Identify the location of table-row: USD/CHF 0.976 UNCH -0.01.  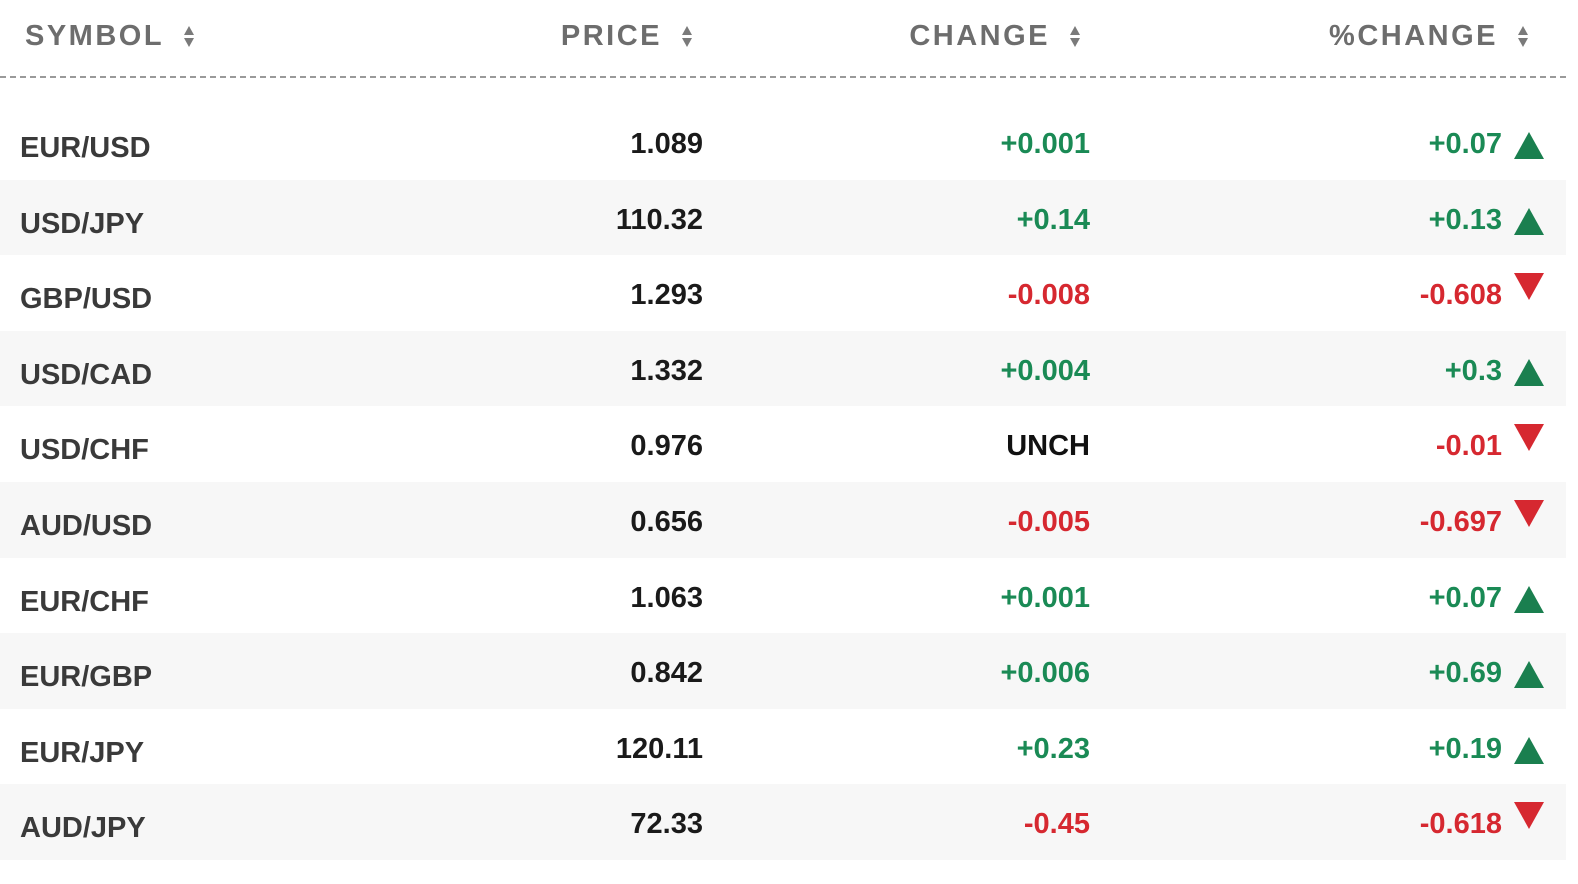
(783, 444).